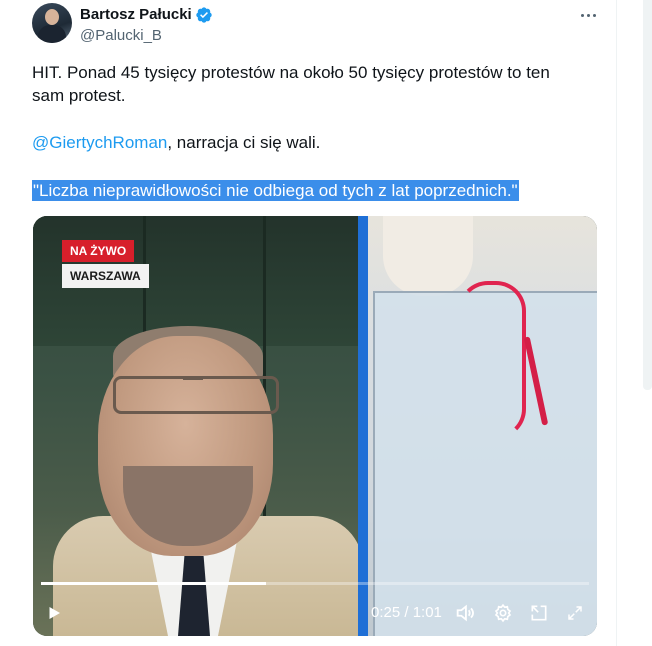  What do you see at coordinates (98, 251) in the screenshot?
I see `live-badge: NA ŻYWO` at bounding box center [98, 251].